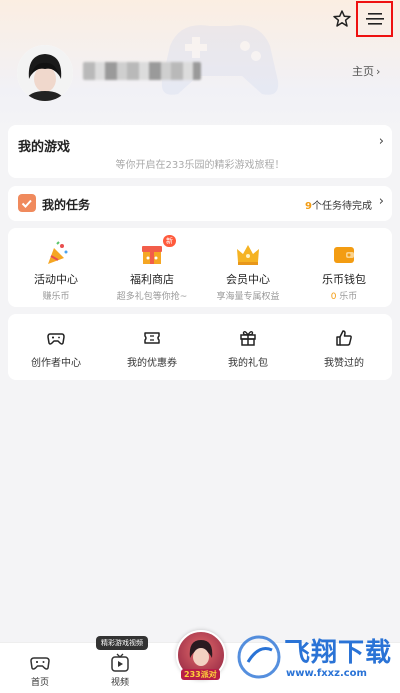 The height and width of the screenshot is (693, 400). Describe the element at coordinates (27, 203) in the screenshot. I see `calendar-check-icon` at that location.